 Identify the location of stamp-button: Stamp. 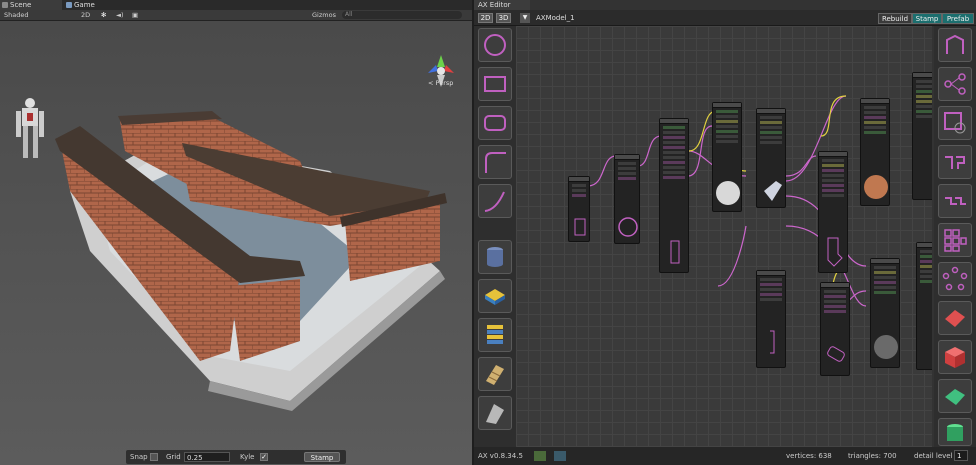
(927, 18).